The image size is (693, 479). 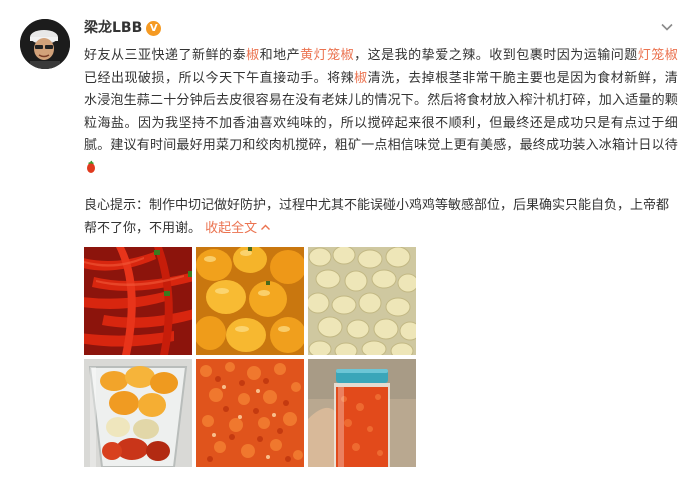 What do you see at coordinates (667, 27) in the screenshot?
I see `chevron-down-icon` at bounding box center [667, 27].